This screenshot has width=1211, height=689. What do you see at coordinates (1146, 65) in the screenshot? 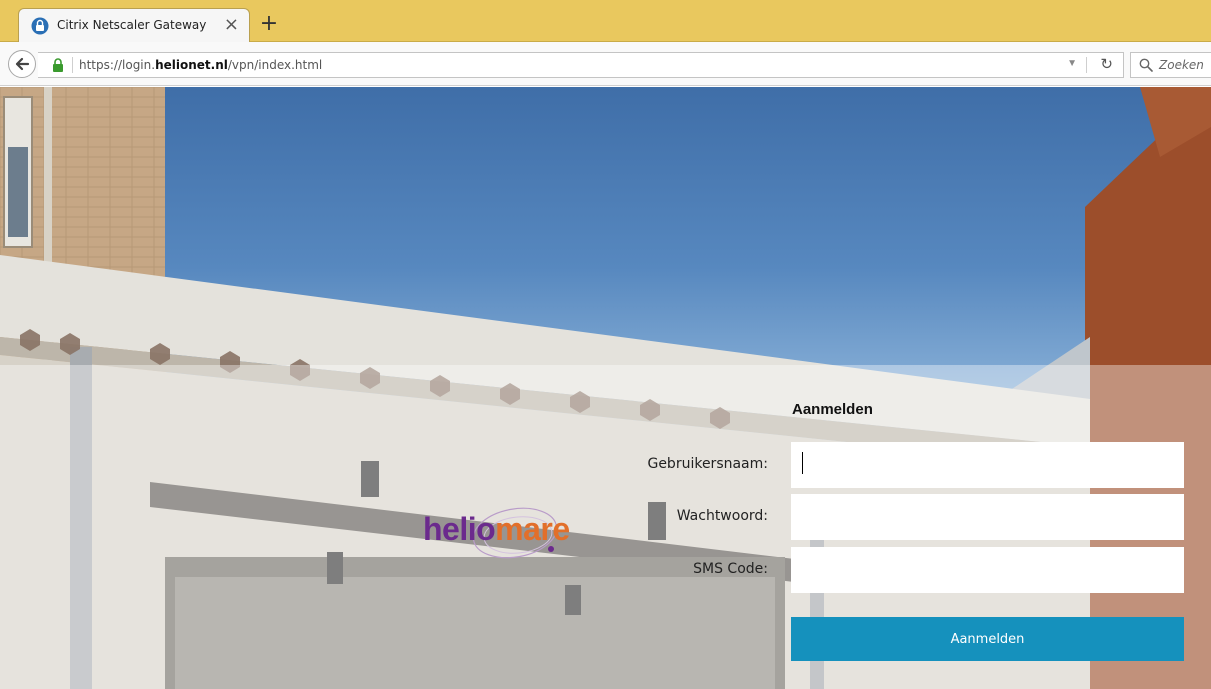
I see `search-icon` at bounding box center [1146, 65].